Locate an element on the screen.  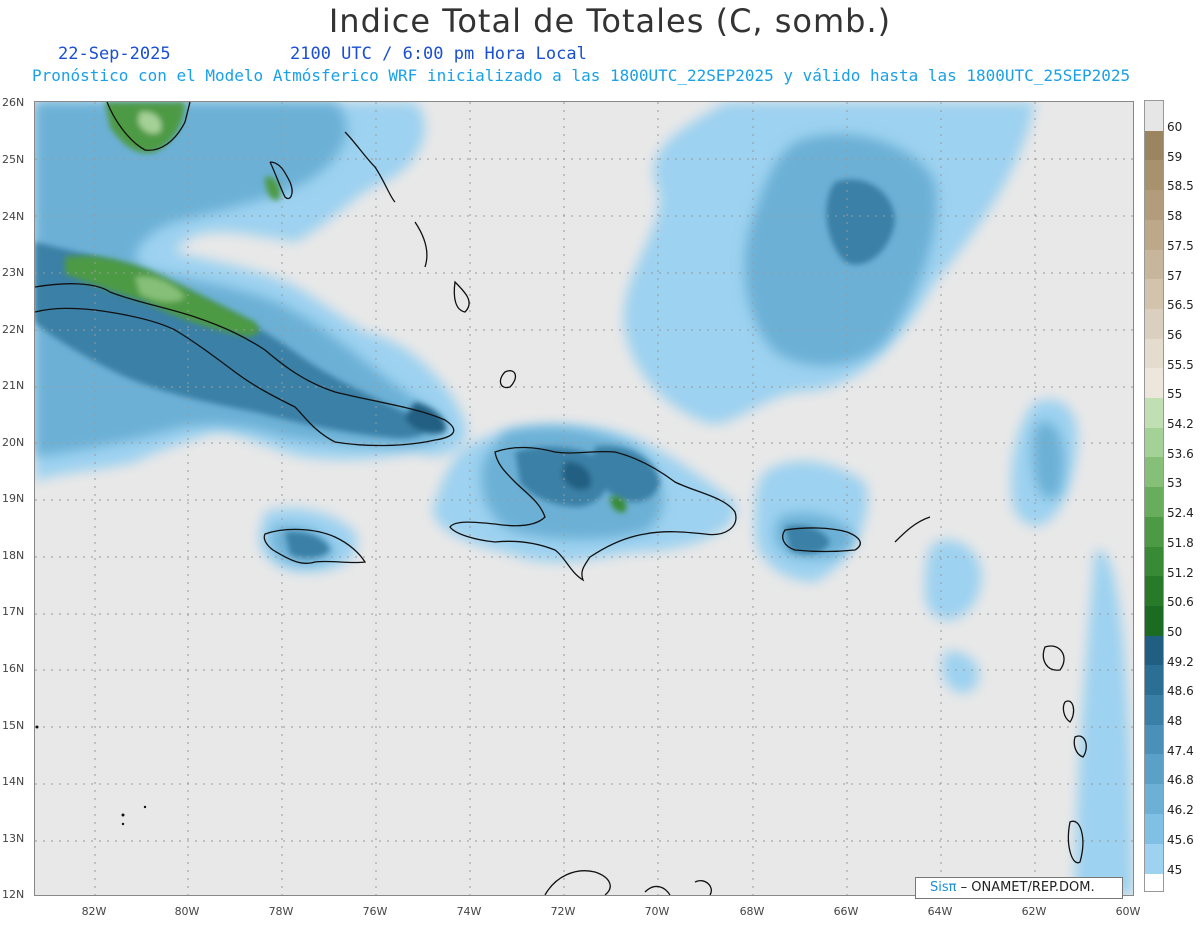
lon-label: 74W is located at coordinates (469, 911).